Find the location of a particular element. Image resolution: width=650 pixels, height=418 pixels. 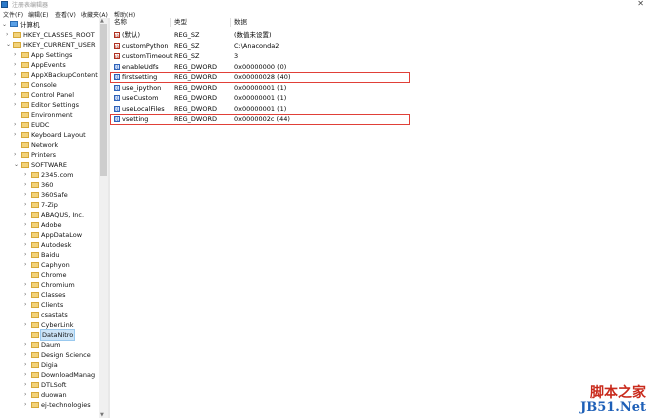

tree-item-label: Printers is located at coordinates (44, 155).